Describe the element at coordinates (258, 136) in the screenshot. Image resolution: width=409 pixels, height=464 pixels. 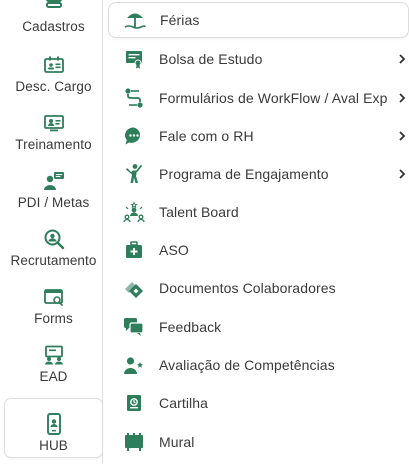
I see `menu-item-fale-com-o-rh: Fale com o RH` at that location.